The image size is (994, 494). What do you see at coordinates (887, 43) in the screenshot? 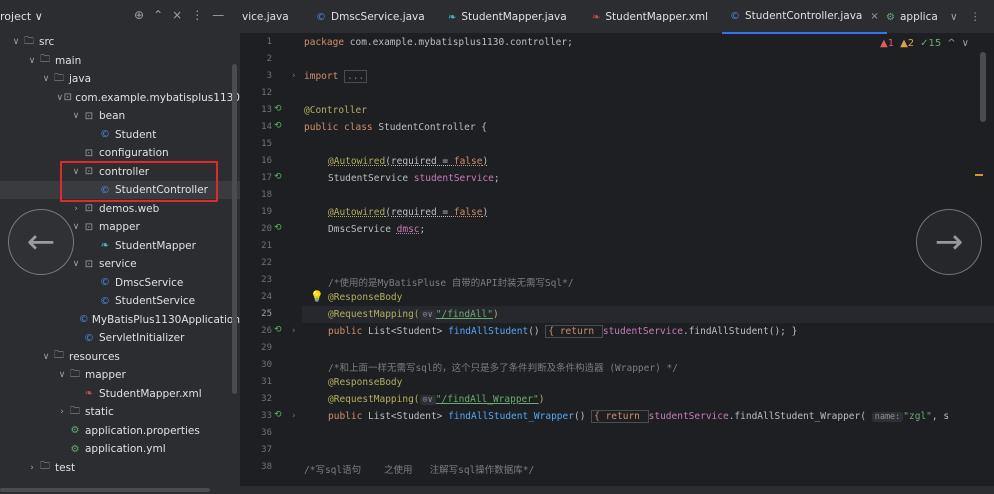
I see `error-count: ▲1` at bounding box center [887, 43].